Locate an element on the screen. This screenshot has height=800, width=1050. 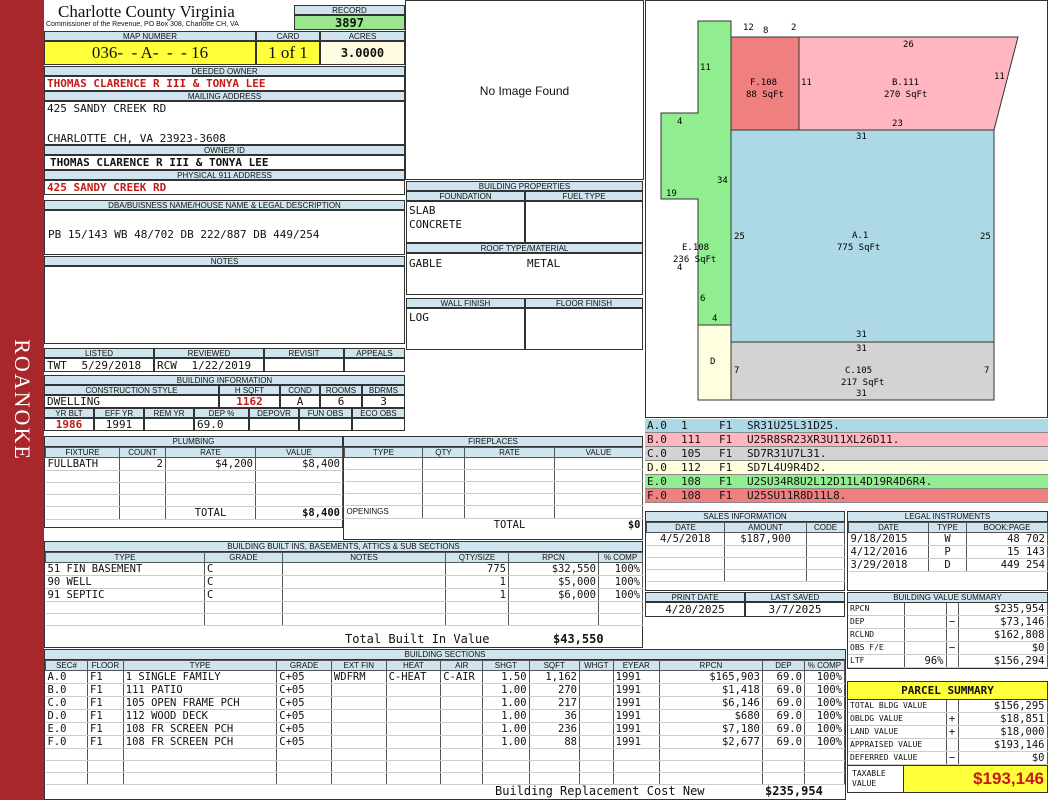
legend-cell: SD7L4U9R4D2. is located at coordinates (787, 467).